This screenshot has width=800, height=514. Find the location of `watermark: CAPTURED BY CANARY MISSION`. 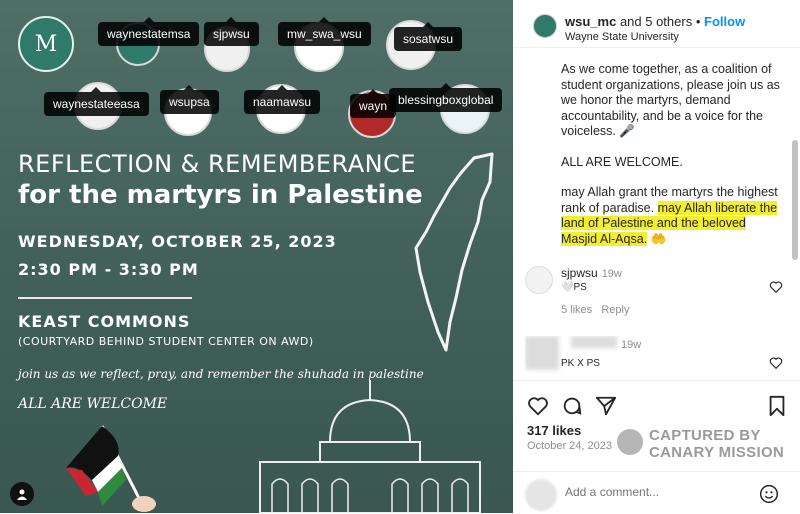

watermark: CAPTURED BY CANARY MISSION is located at coordinates (716, 444).